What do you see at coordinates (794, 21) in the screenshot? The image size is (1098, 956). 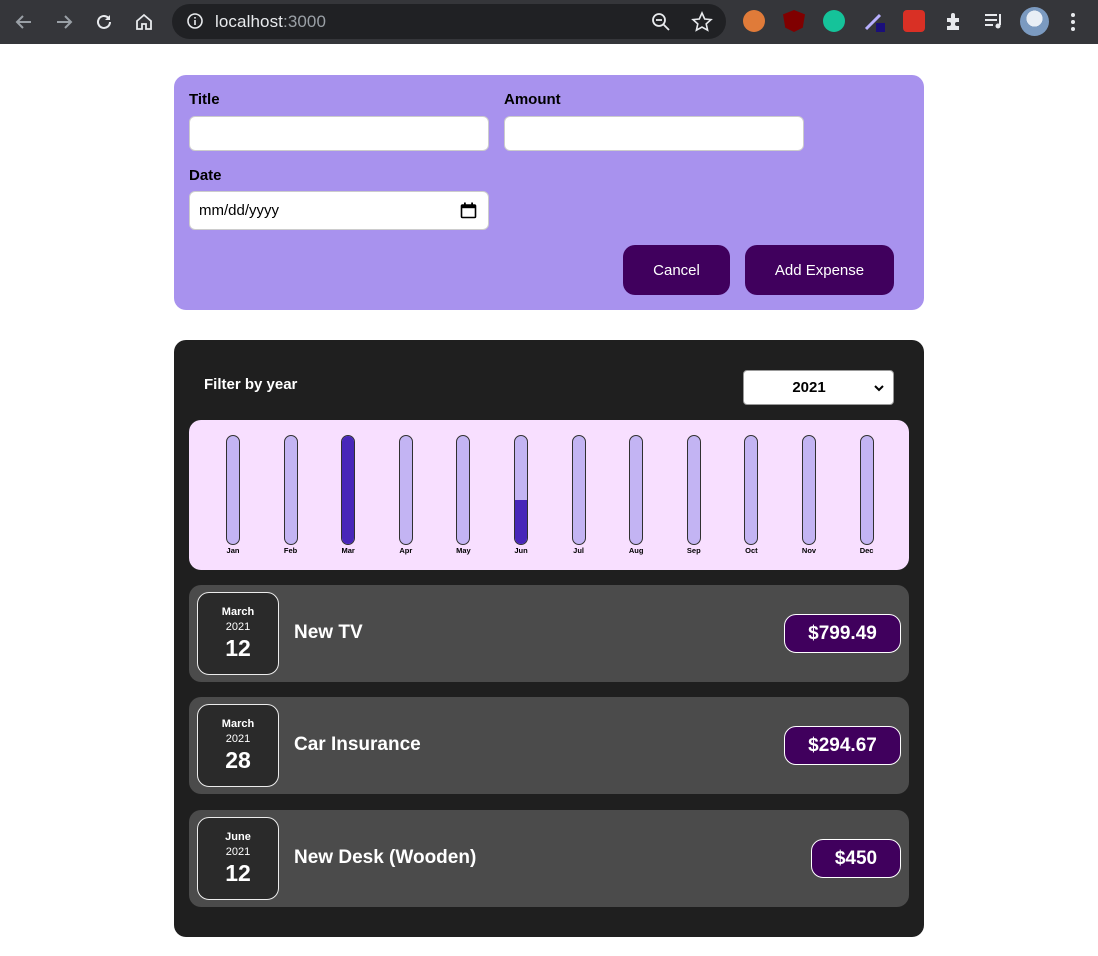 I see `ublock-icon` at bounding box center [794, 21].